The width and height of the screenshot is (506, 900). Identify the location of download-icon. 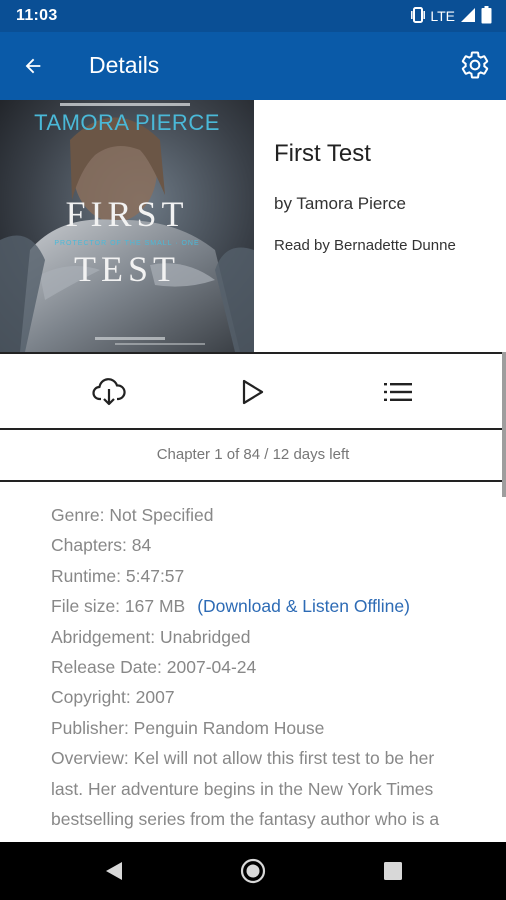
(109, 392).